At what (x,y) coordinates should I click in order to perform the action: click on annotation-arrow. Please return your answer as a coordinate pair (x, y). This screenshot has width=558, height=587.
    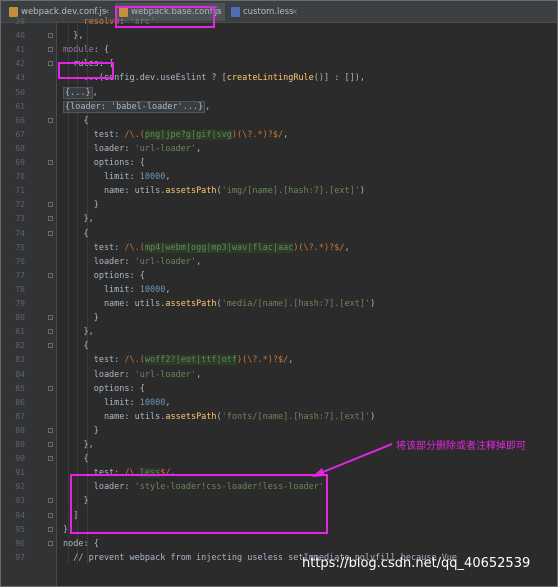
    Looking at the image, I should click on (352, 460).